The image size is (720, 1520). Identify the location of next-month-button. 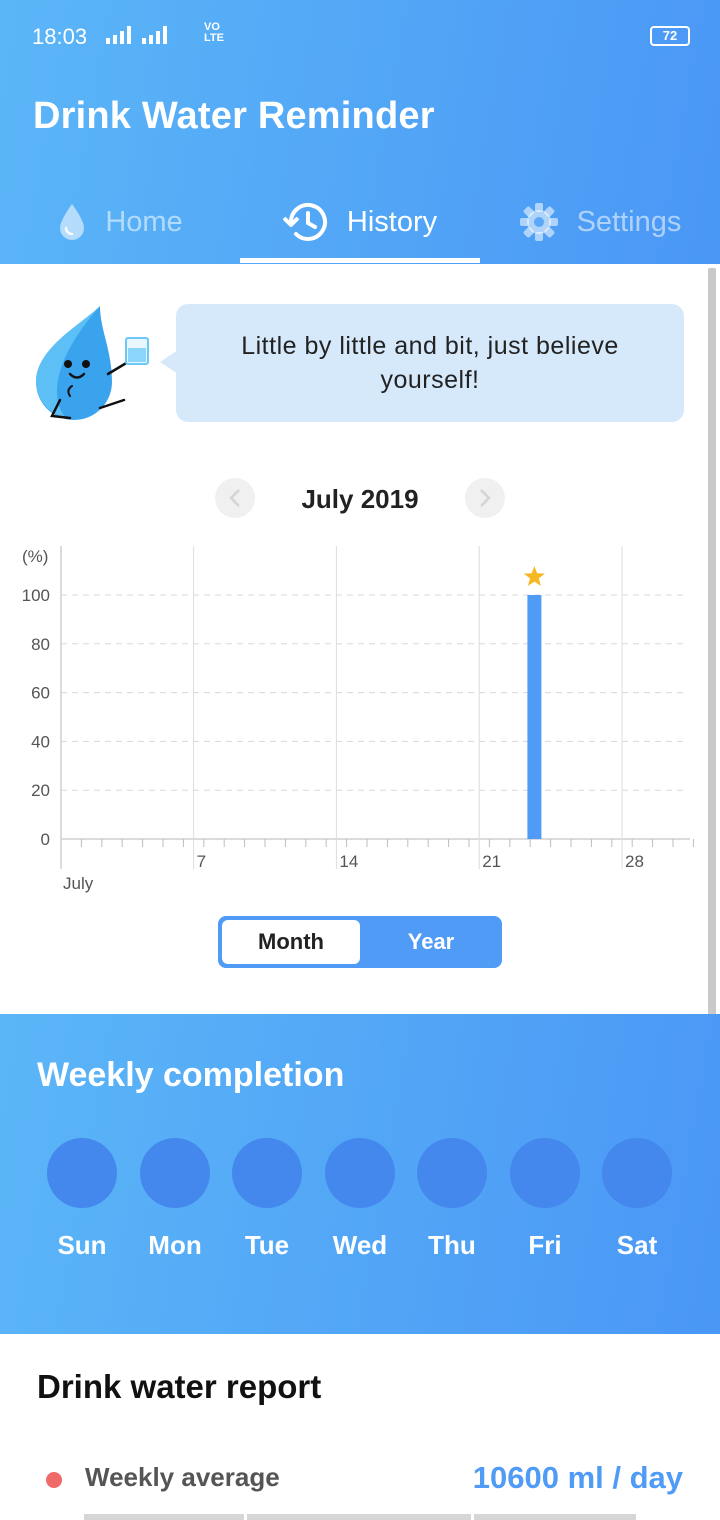
(485, 498).